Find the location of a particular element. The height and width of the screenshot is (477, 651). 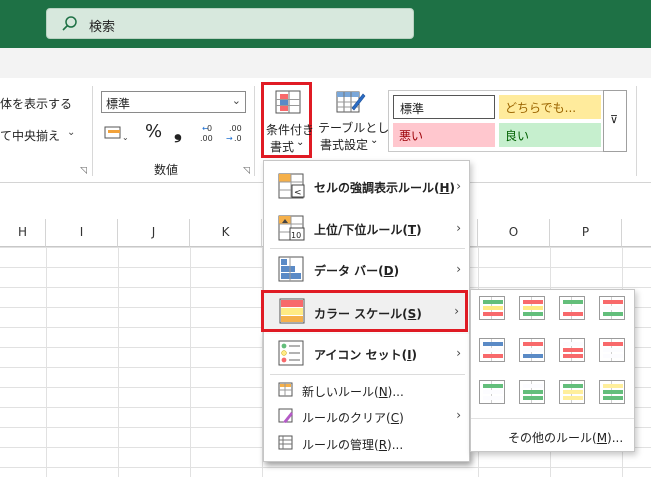

search-icon is located at coordinates (69, 23).